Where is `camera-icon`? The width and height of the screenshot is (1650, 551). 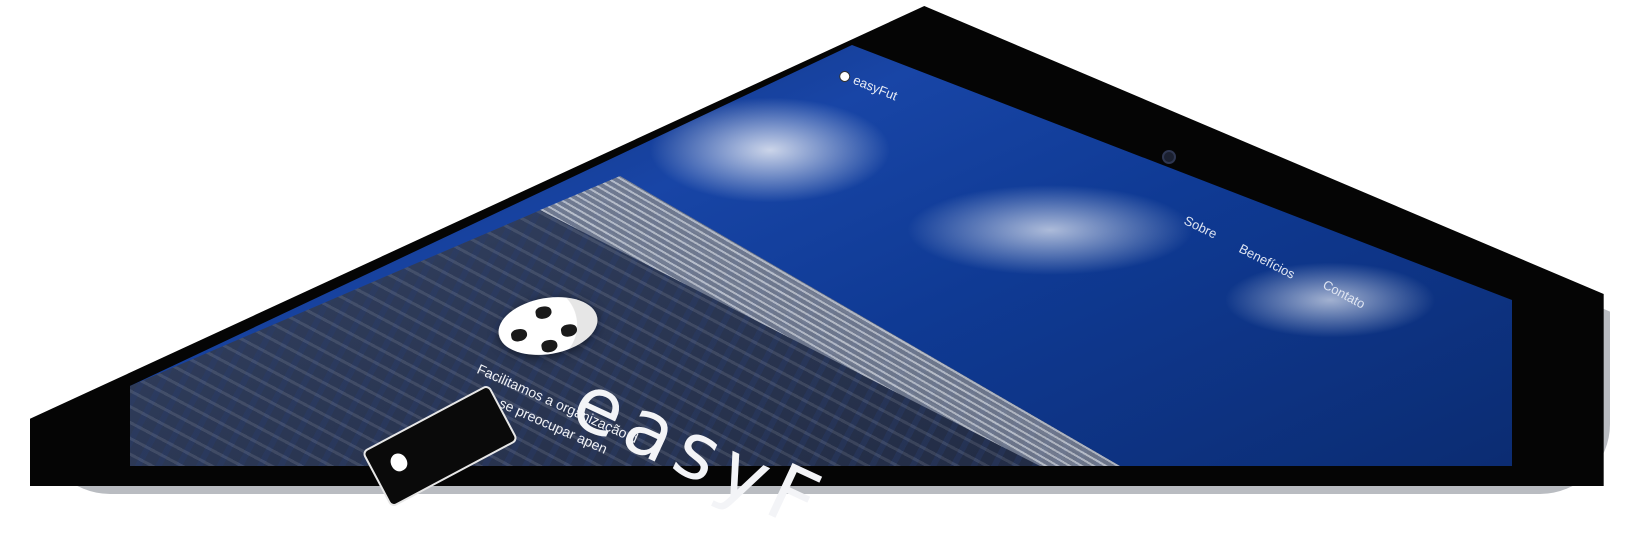
camera-icon is located at coordinates (1169, 157).